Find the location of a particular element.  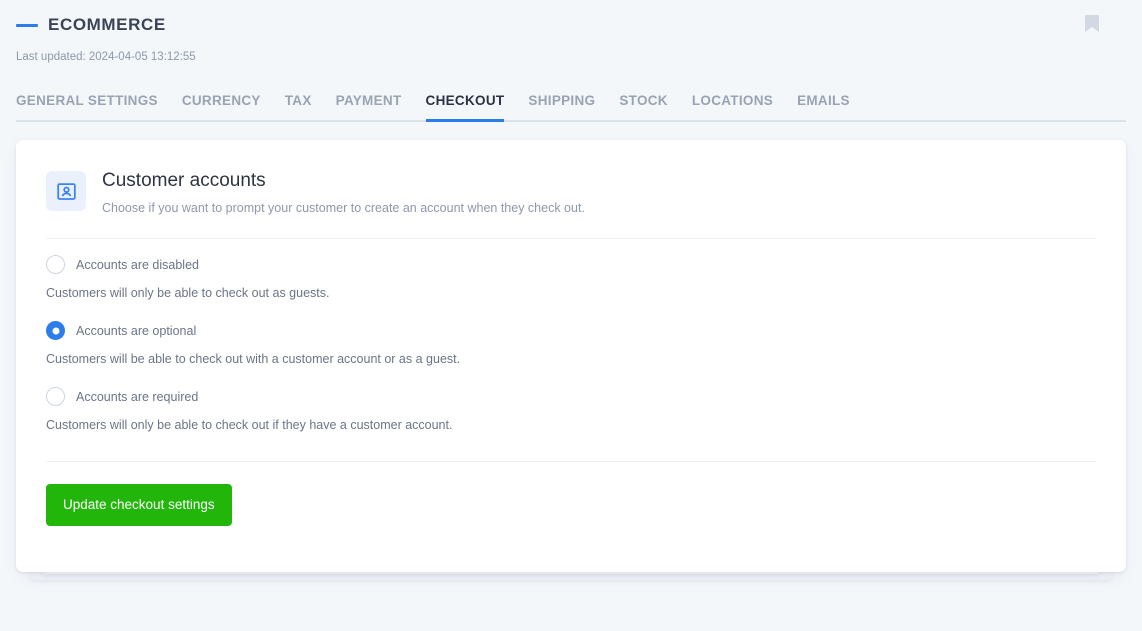

tab-general-settings: GENERAL SETTINGS is located at coordinates (93, 106).